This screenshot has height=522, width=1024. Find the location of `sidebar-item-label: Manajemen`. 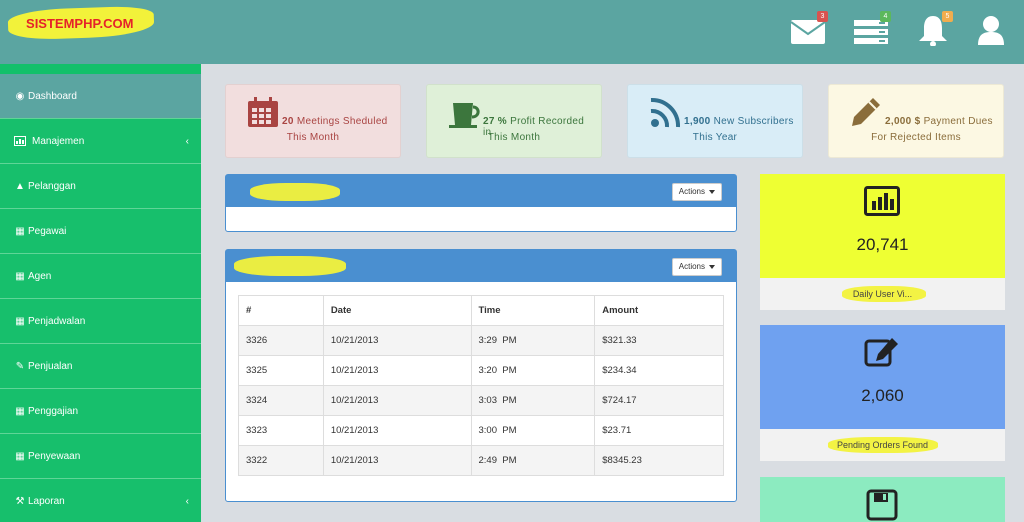

sidebar-item-label: Manajemen is located at coordinates (58, 141).